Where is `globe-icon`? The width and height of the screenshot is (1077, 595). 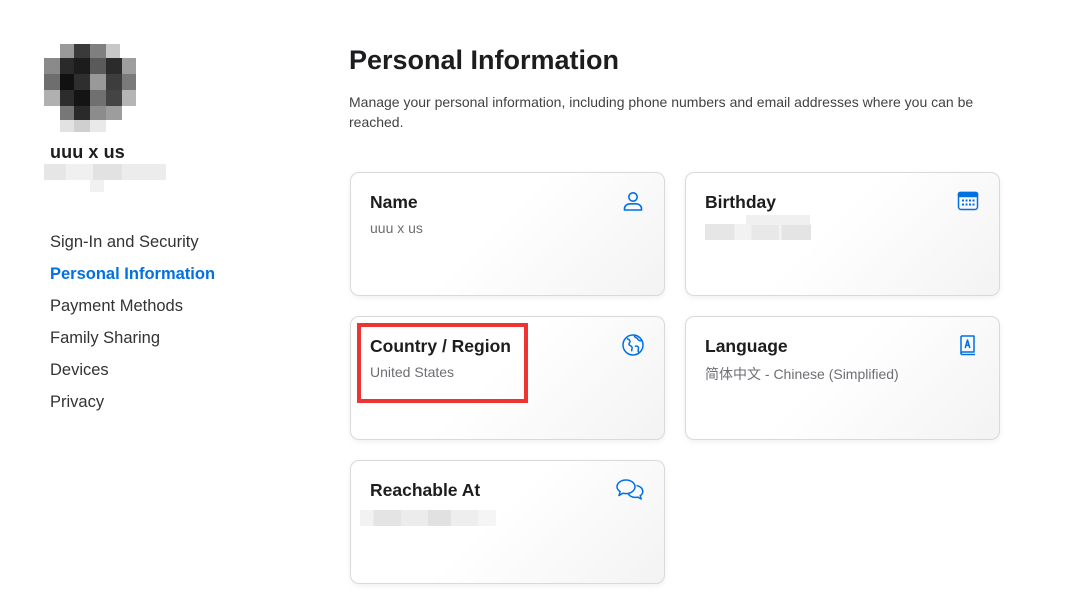 globe-icon is located at coordinates (633, 345).